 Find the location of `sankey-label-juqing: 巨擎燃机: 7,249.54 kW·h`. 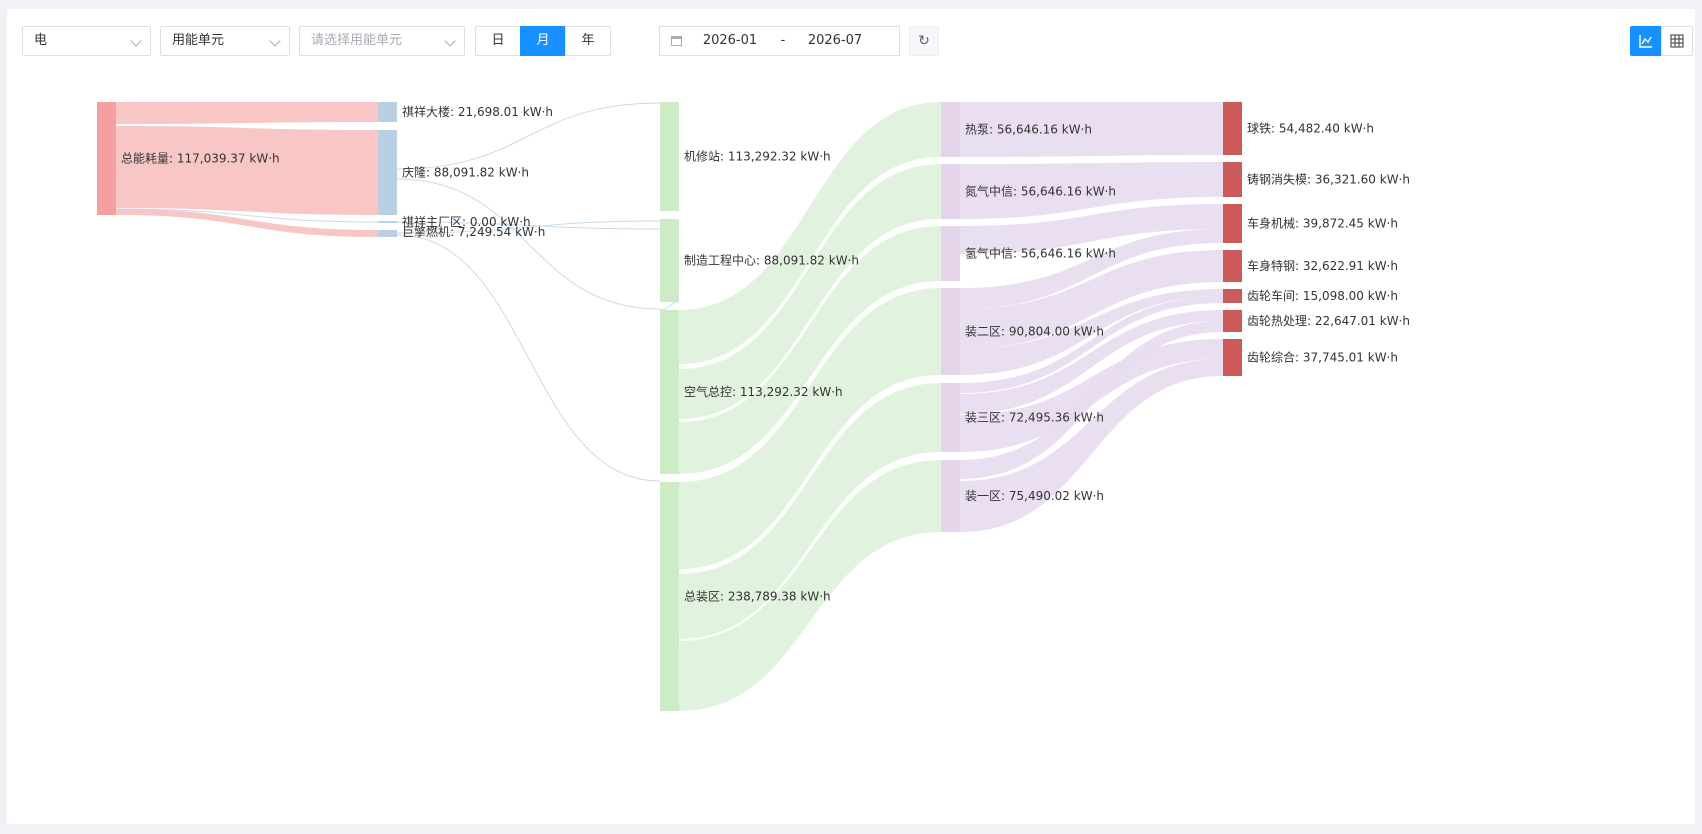

sankey-label-juqing: 巨擎燃机: 7,249.54 kW·h is located at coordinates (473, 231).